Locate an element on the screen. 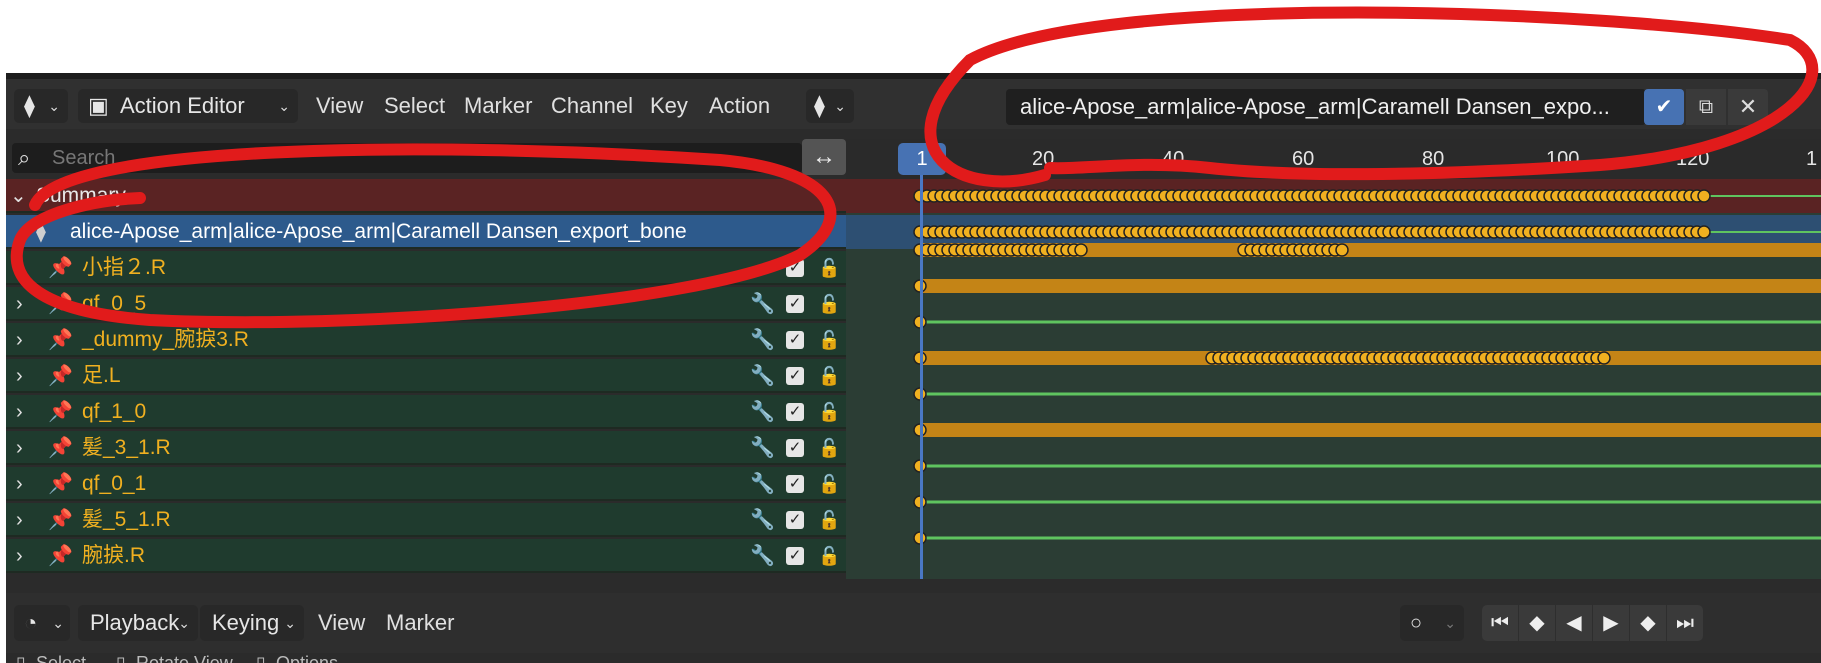 This screenshot has width=1821, height=663. group-row: › 📌 qf_0_1 🔧 ✓ 🔓 is located at coordinates (426, 484).